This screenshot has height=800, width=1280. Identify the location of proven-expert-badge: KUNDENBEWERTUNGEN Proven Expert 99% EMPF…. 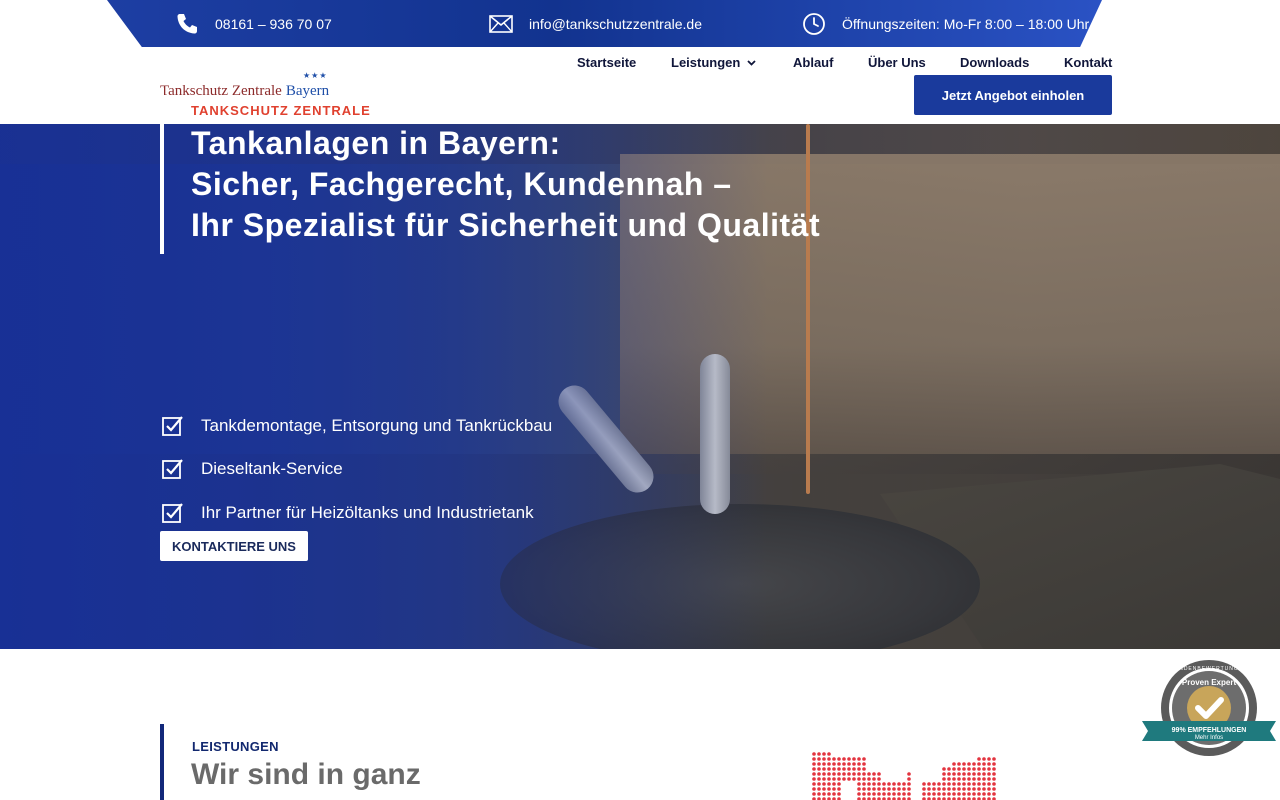
(1209, 708).